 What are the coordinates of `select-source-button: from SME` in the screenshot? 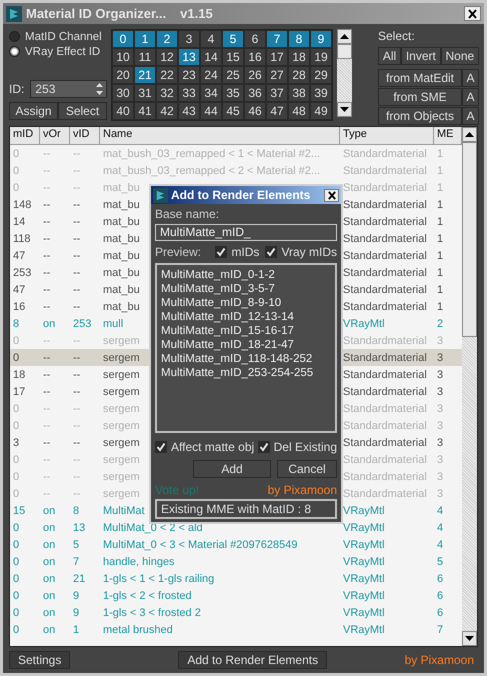 It's located at (420, 97).